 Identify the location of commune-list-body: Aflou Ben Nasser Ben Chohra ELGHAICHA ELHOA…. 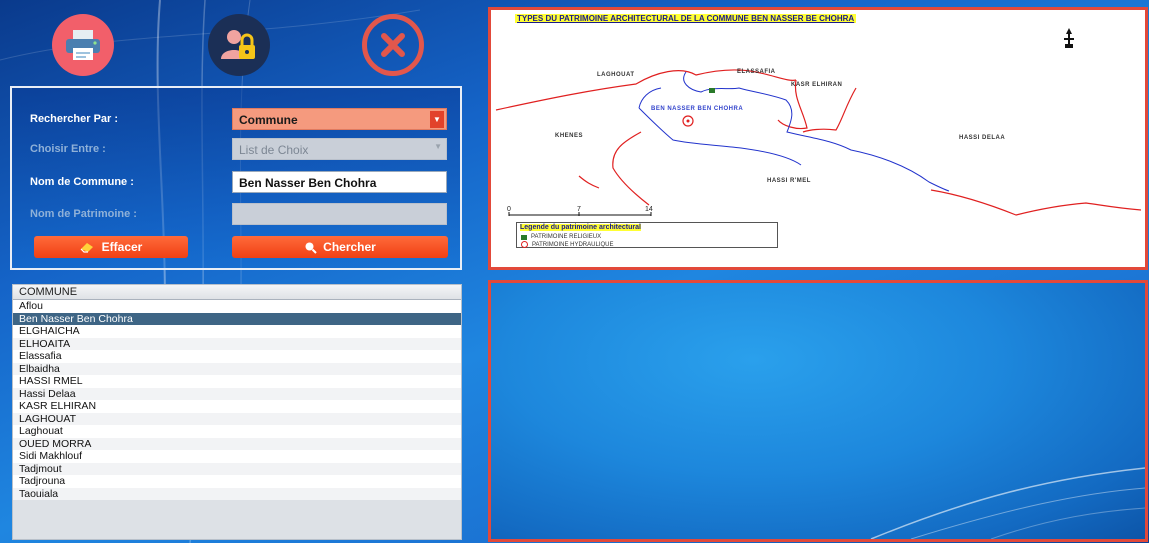
(237, 400).